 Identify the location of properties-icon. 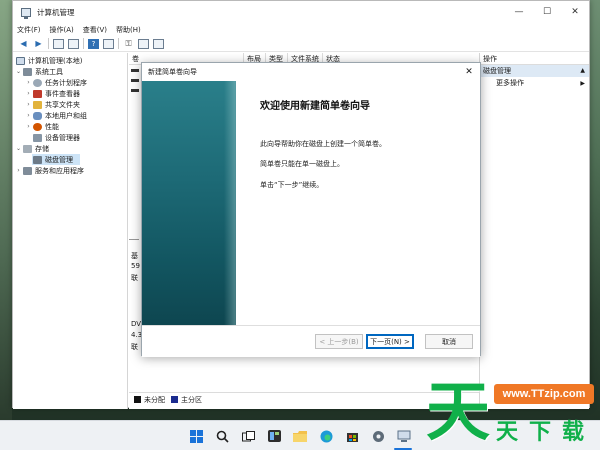
(73, 43).